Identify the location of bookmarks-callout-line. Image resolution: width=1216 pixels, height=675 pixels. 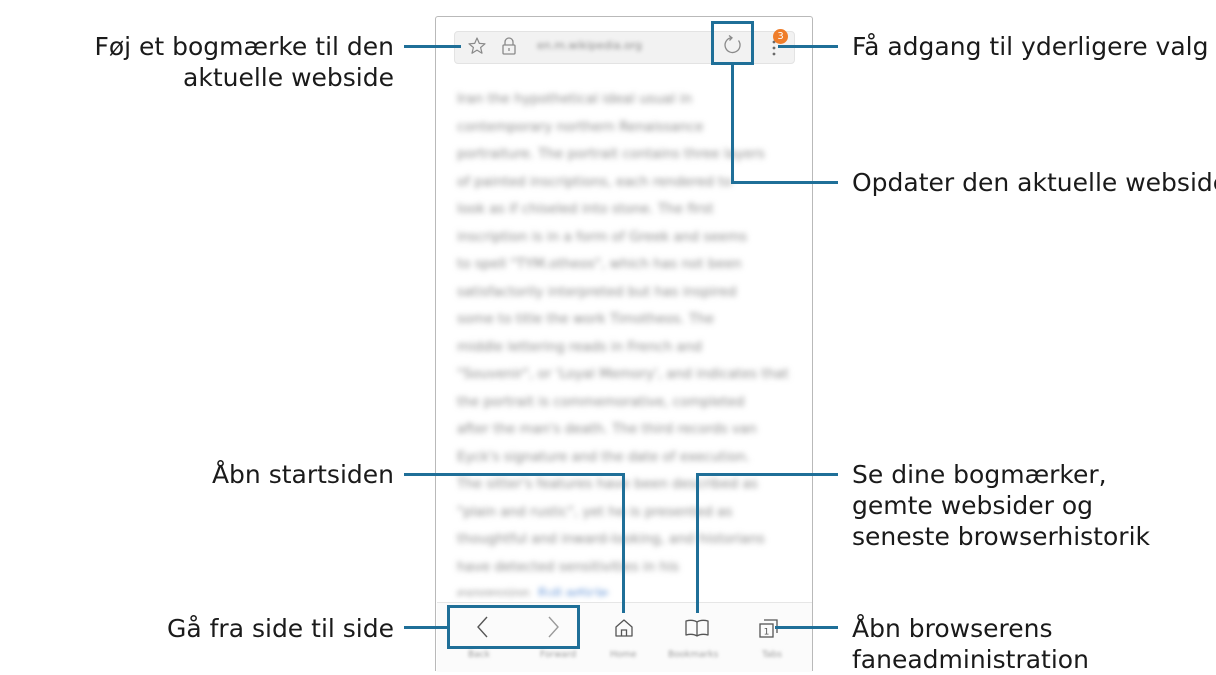
(767, 474).